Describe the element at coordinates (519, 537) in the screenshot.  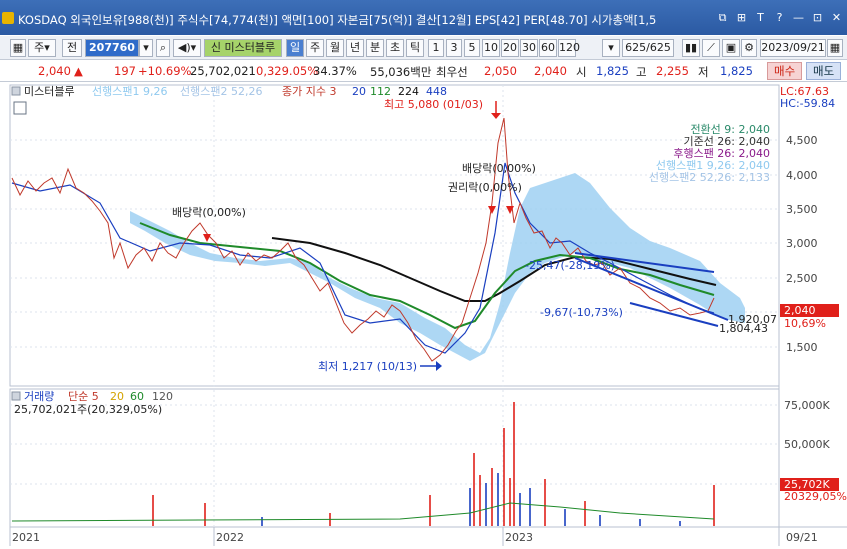
I see `x-label-2023: 2023` at that location.